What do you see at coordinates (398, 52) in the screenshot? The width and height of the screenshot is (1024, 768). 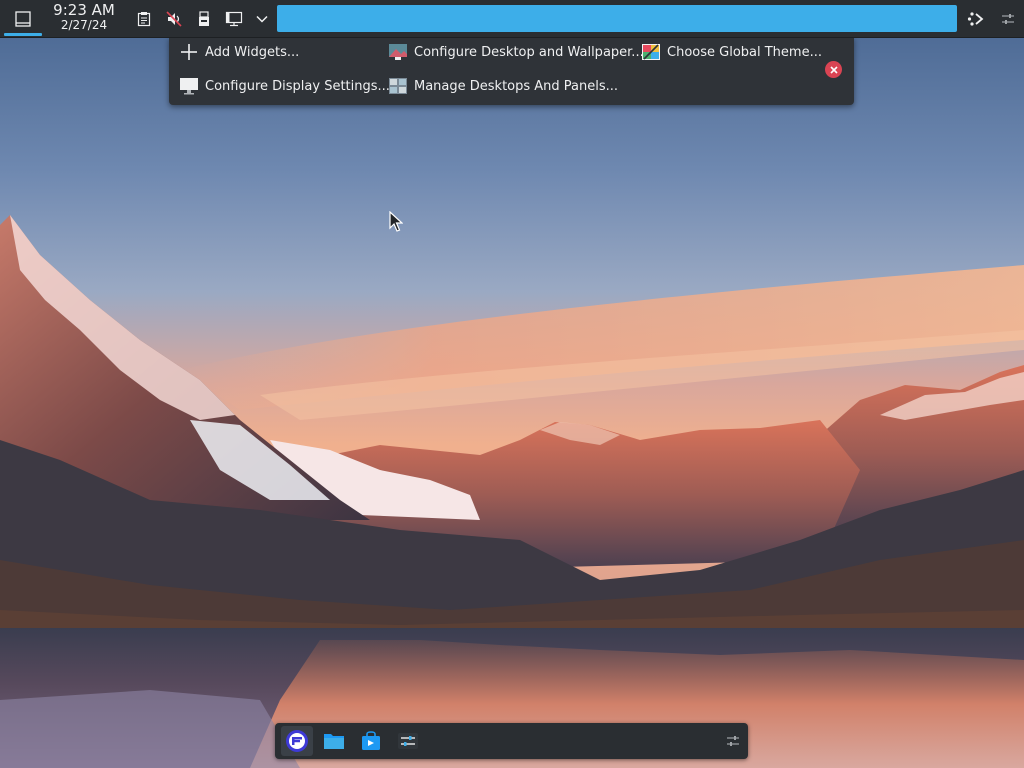 I see `wallpaper-icon` at bounding box center [398, 52].